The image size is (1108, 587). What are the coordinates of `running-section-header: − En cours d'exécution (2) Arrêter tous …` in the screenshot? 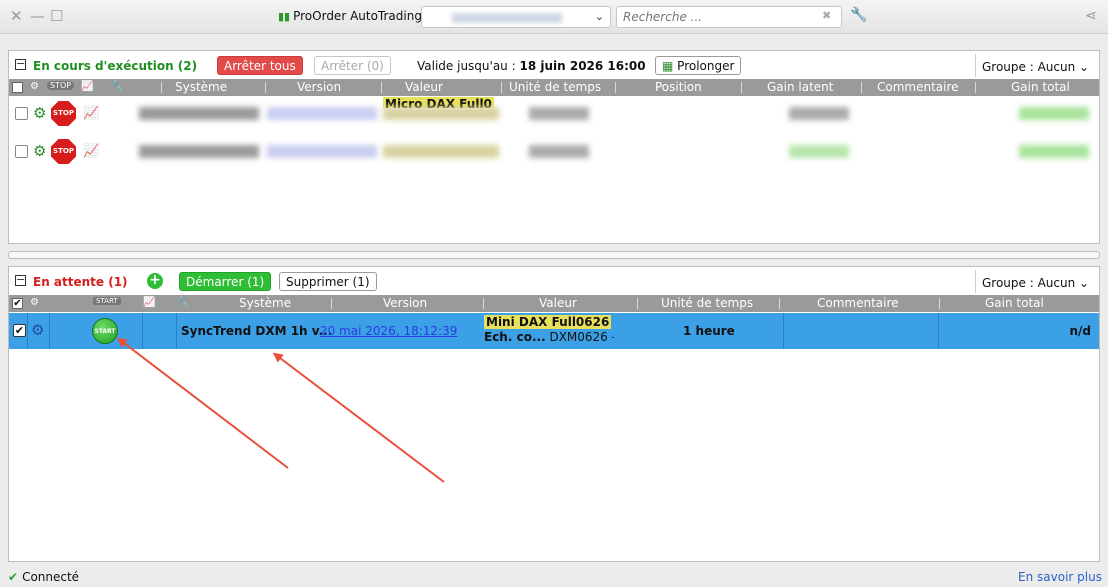 It's located at (554, 65).